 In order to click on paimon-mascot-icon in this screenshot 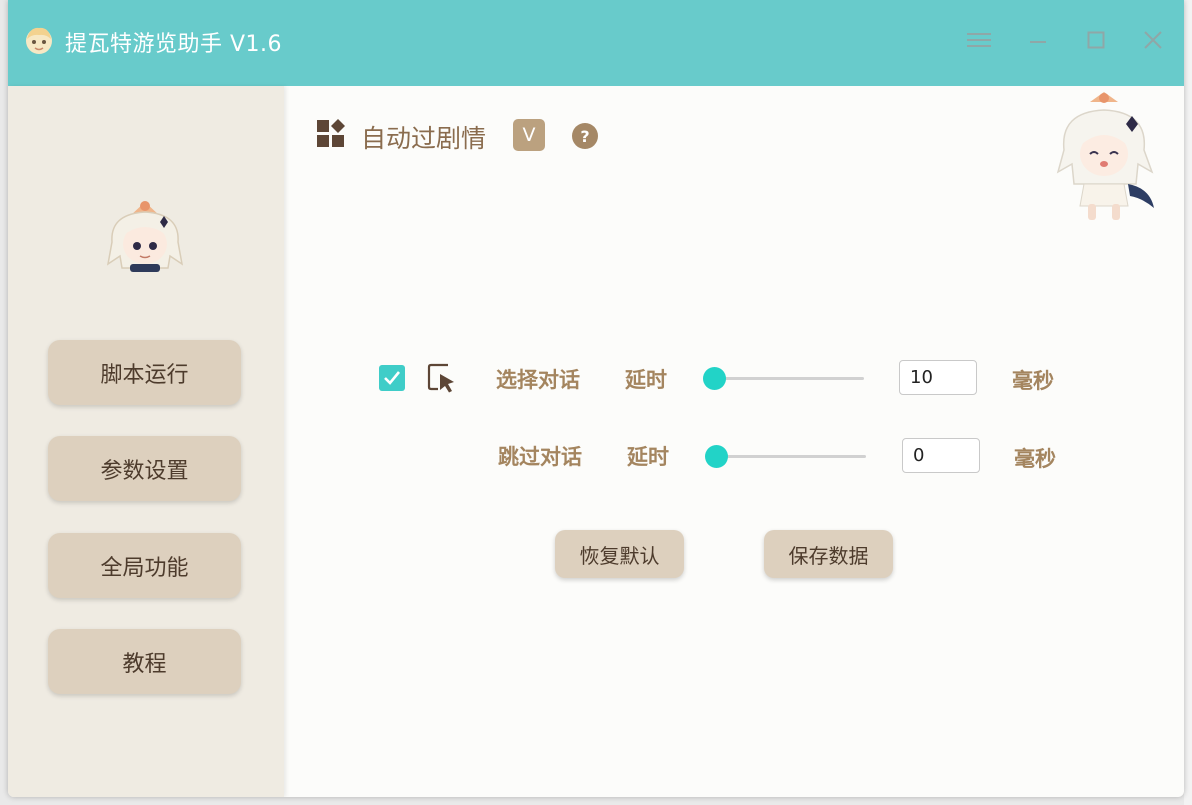, I will do `click(1105, 156)`.